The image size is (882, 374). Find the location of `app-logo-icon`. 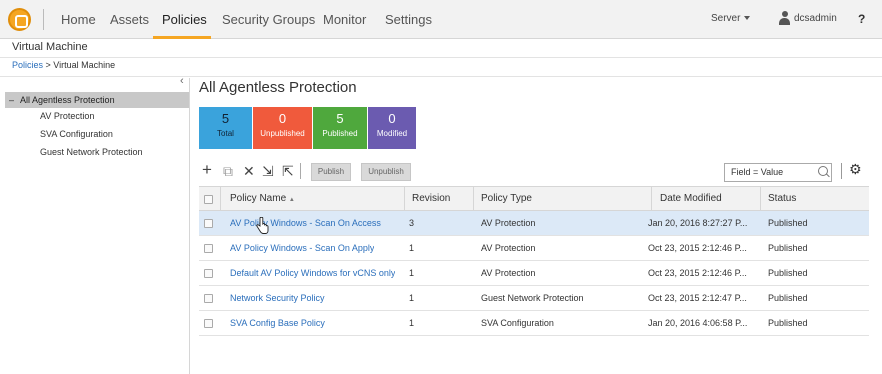

app-logo-icon is located at coordinates (19, 19).